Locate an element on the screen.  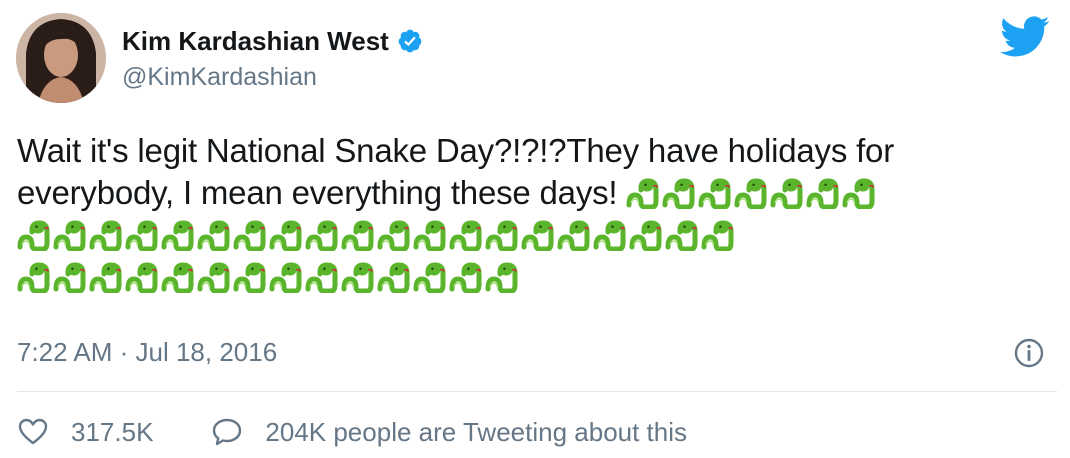
verified-badge-icon is located at coordinates (410, 41).